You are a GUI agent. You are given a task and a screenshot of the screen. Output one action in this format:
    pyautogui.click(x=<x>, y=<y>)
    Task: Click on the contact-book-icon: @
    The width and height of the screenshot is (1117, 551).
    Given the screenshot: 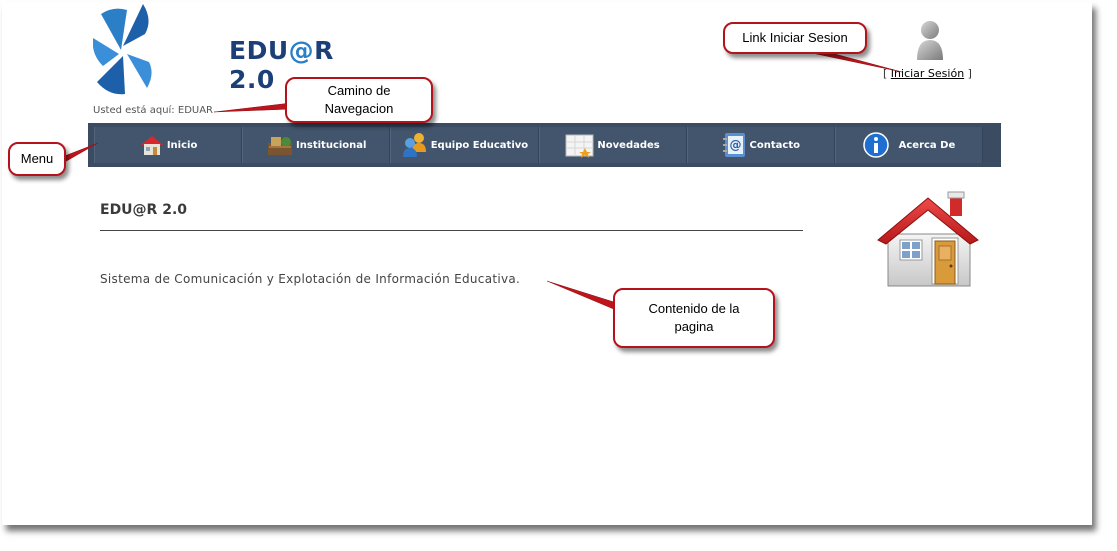 What is the action you would take?
    pyautogui.click(x=733, y=145)
    